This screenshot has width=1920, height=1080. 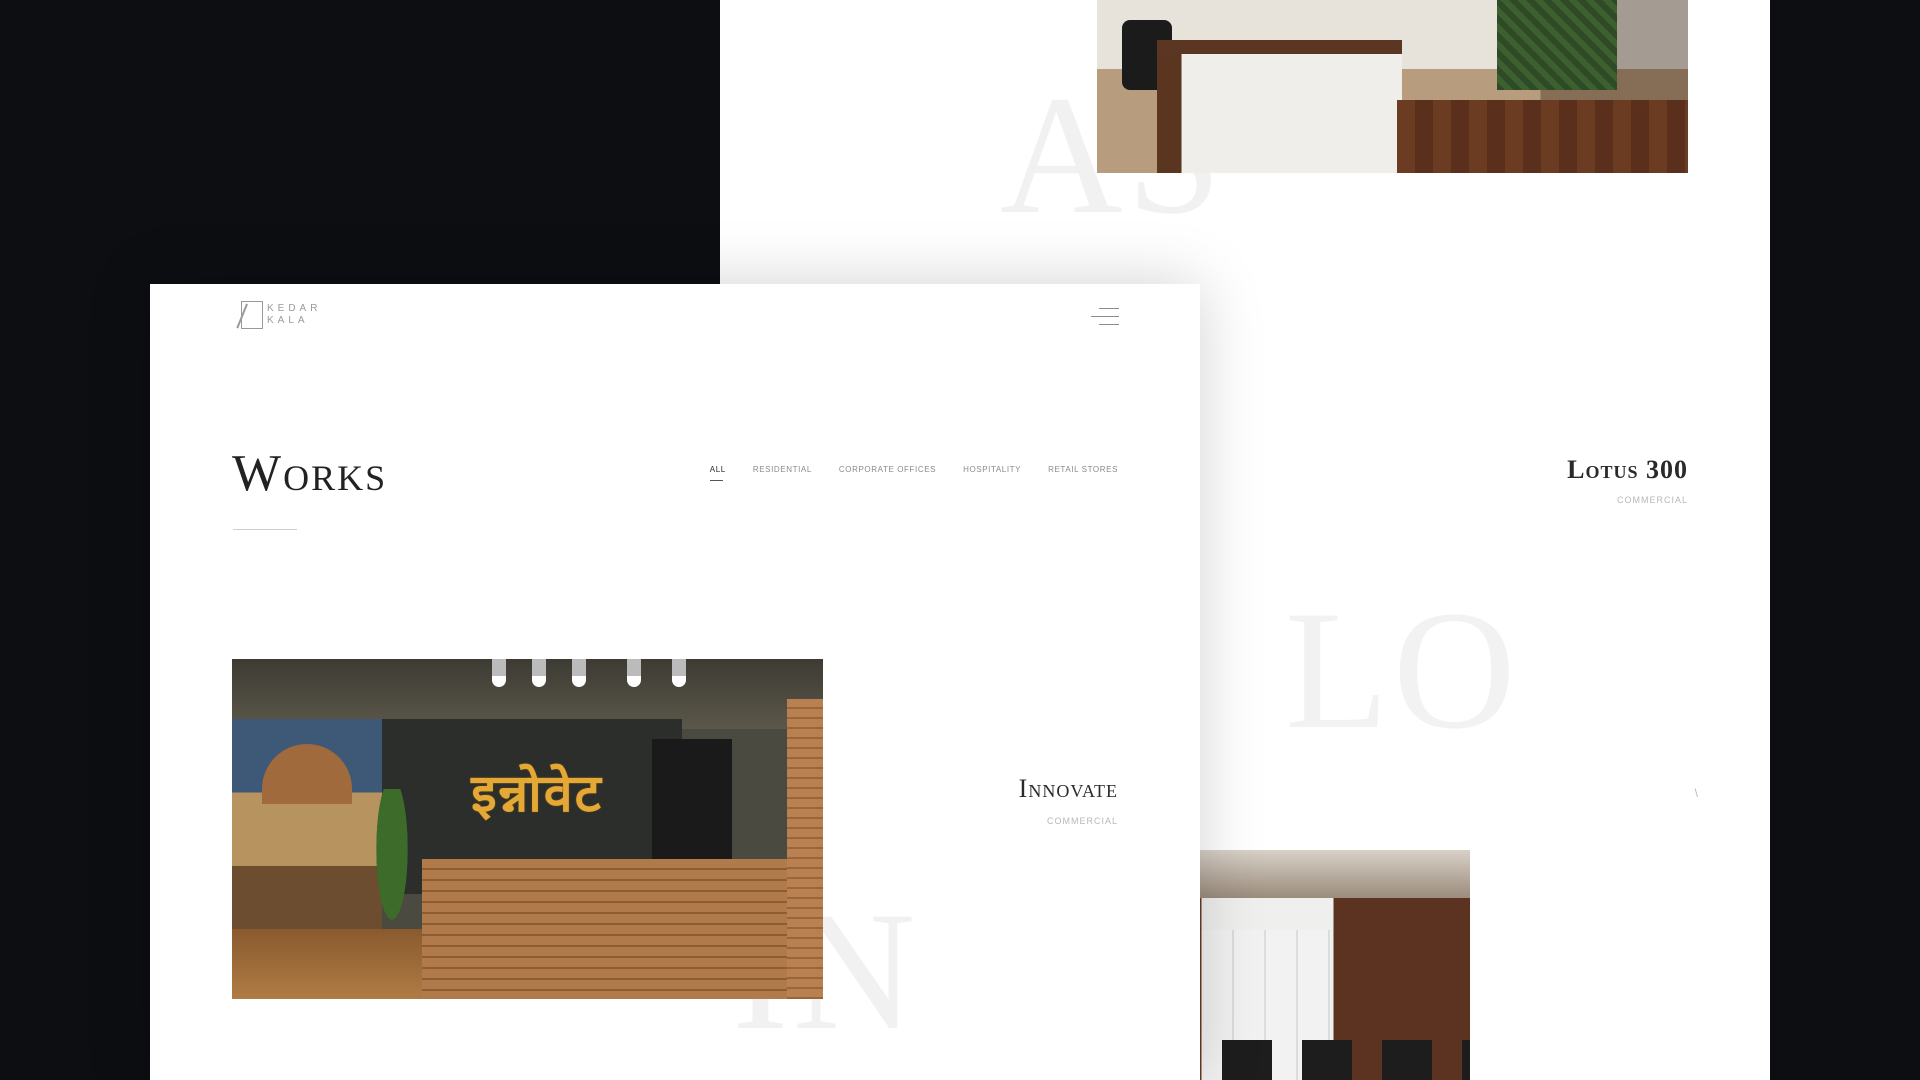 What do you see at coordinates (717, 473) in the screenshot?
I see `filter-all: All` at bounding box center [717, 473].